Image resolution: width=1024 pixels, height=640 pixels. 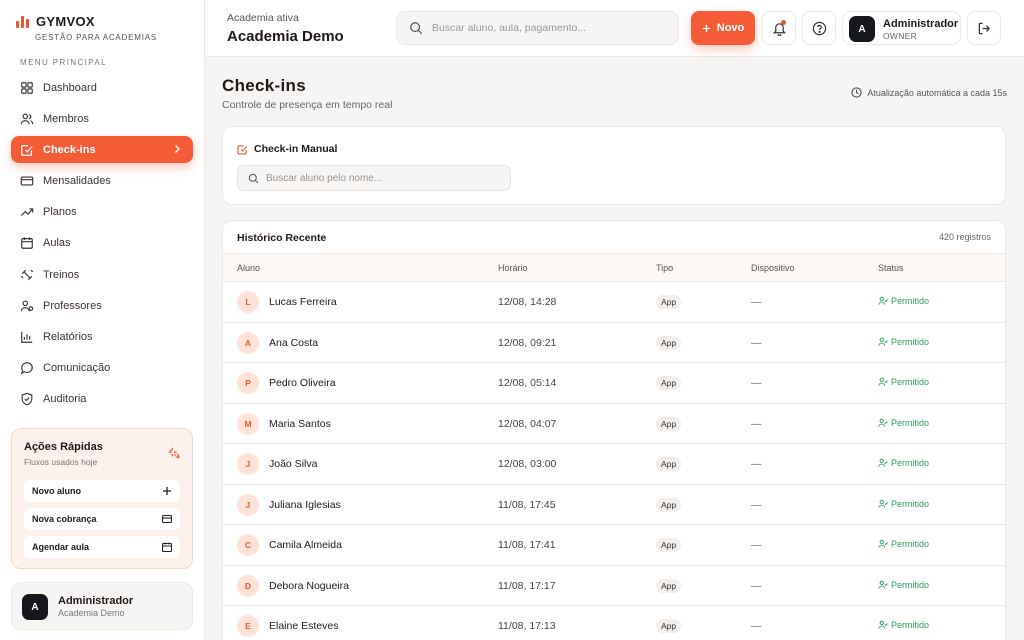 What do you see at coordinates (614, 302) in the screenshot?
I see `table-row: L Lucas Ferreira 12/08, 14:28 App — Permitido` at bounding box center [614, 302].